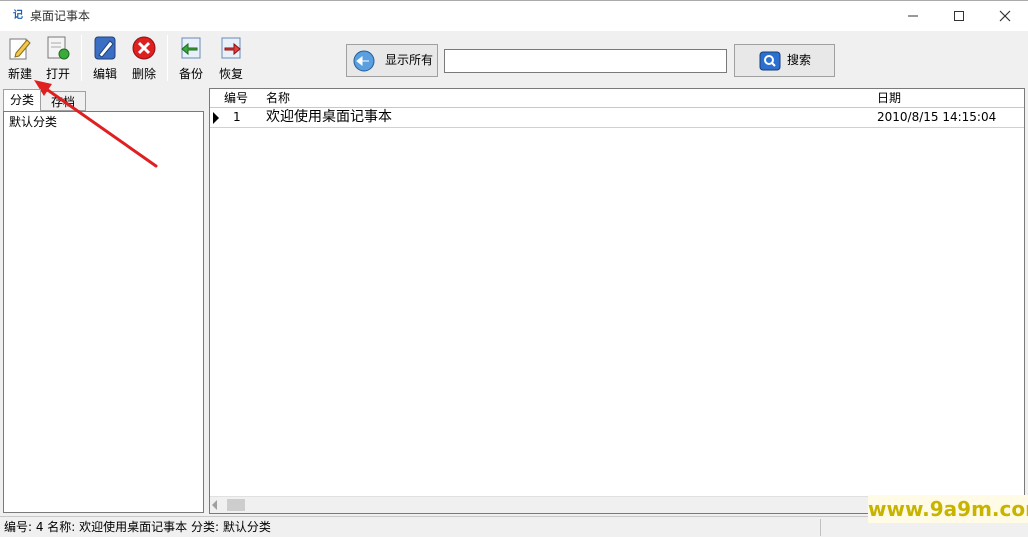 This screenshot has height=537, width=1028. What do you see at coordinates (364, 61) in the screenshot?
I see `back-arrow-icon` at bounding box center [364, 61].